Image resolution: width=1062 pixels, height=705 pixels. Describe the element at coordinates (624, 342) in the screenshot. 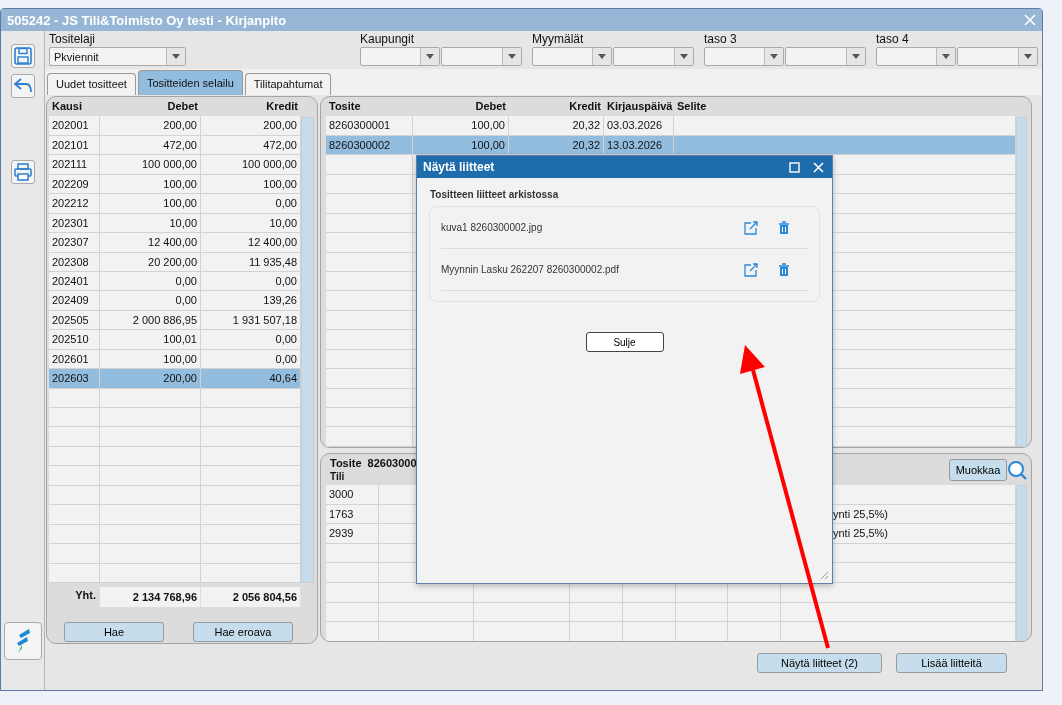

I see `close-button: Sulje` at that location.